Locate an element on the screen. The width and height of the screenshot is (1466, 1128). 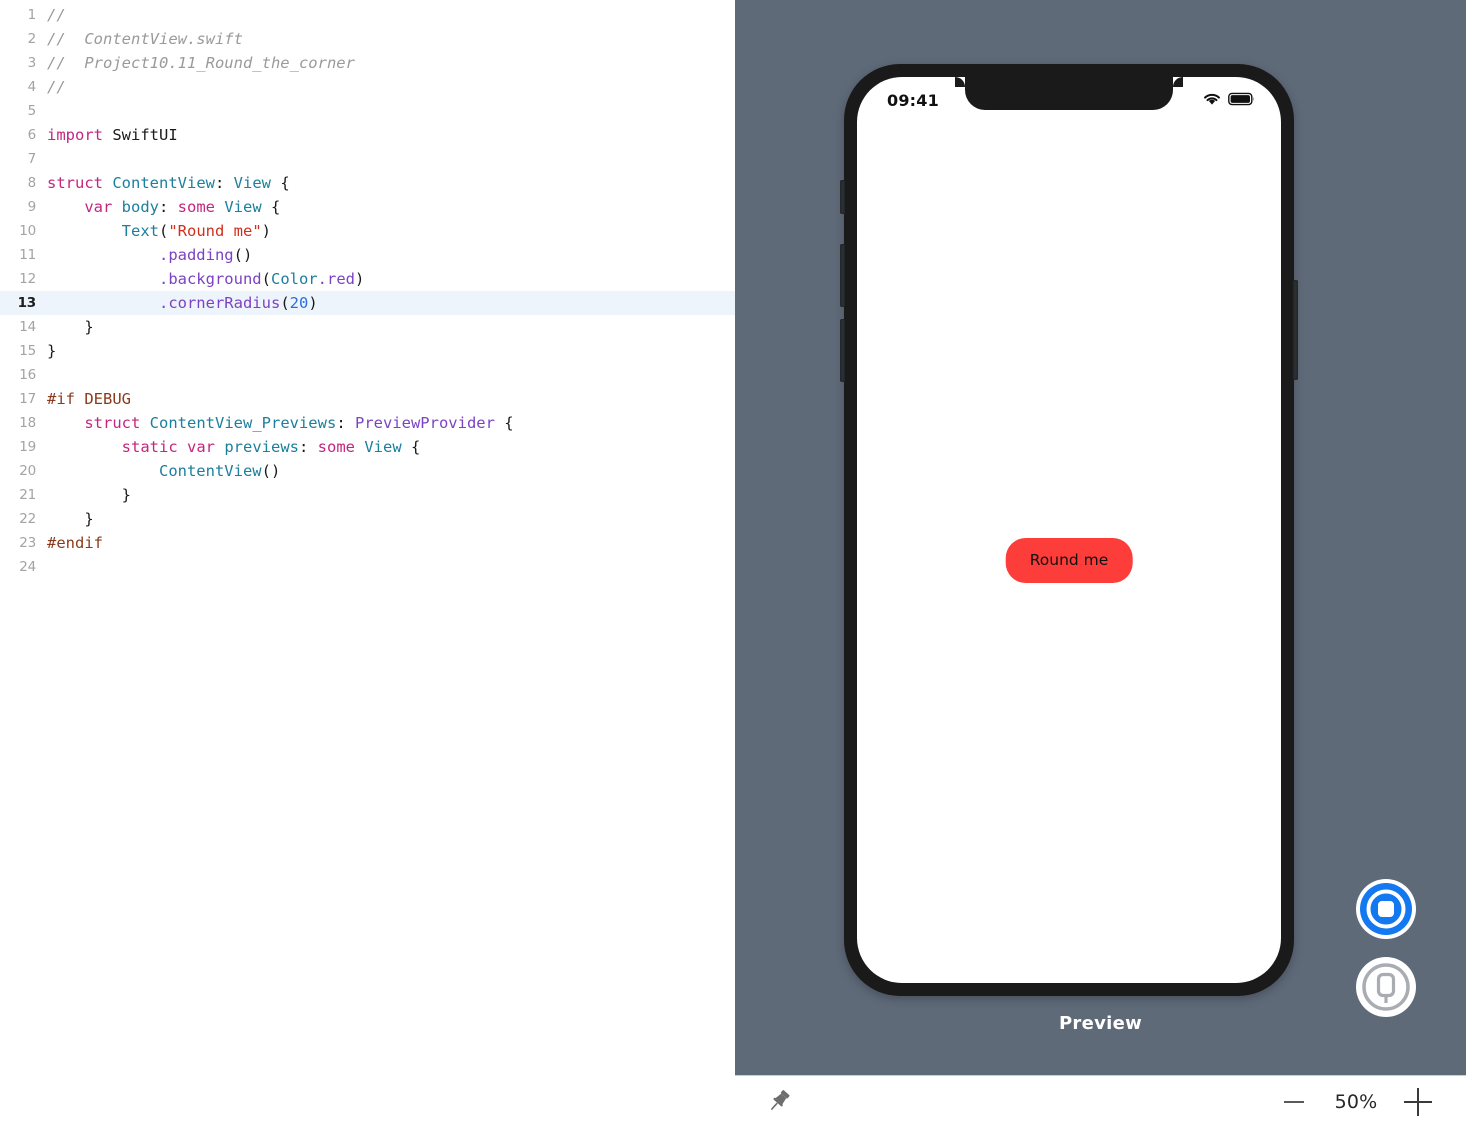
silent-switch-button is located at coordinates (842, 197).